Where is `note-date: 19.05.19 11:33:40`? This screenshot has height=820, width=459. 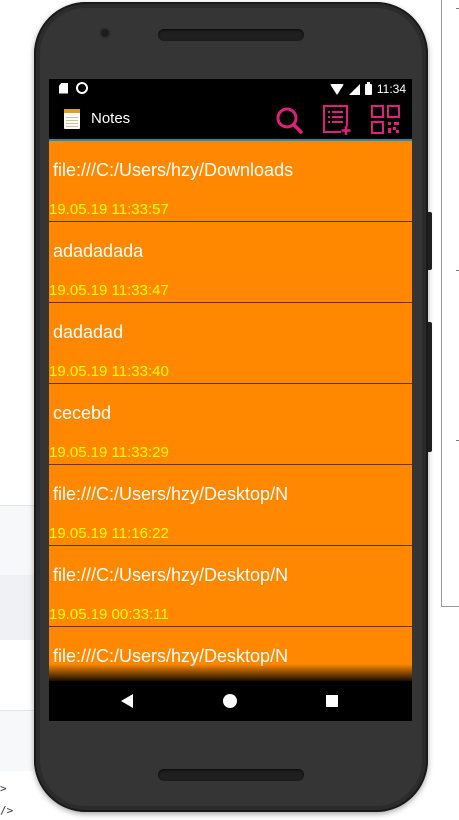 note-date: 19.05.19 11:33:40 is located at coordinates (109, 371).